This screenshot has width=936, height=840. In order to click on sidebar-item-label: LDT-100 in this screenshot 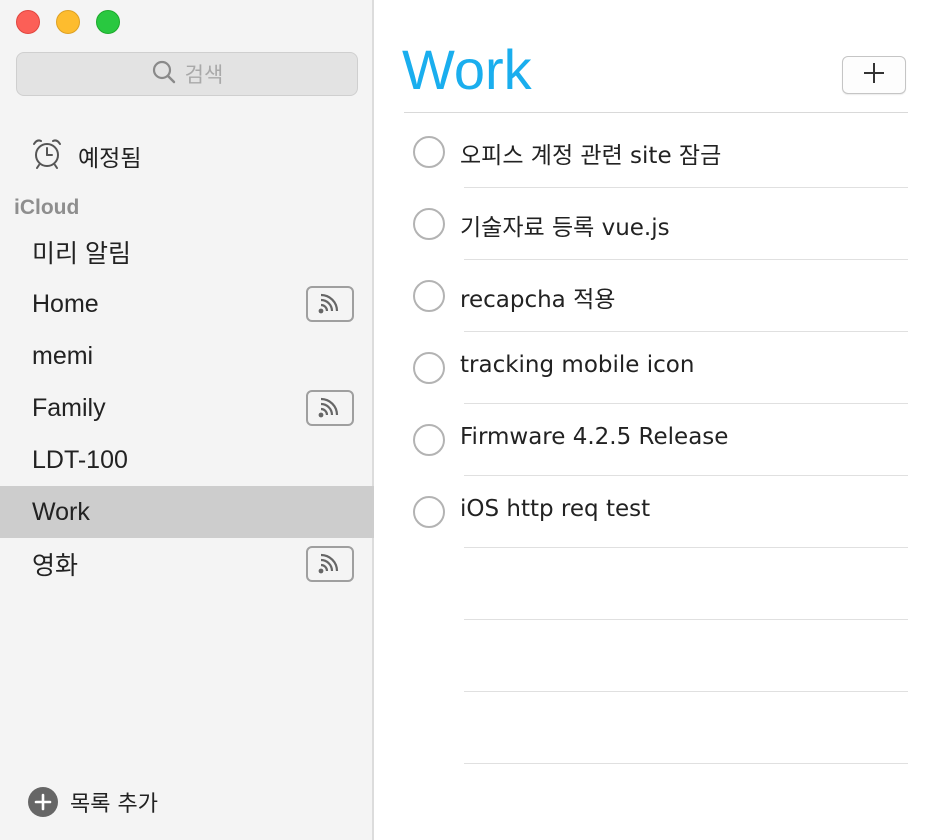, I will do `click(80, 459)`.